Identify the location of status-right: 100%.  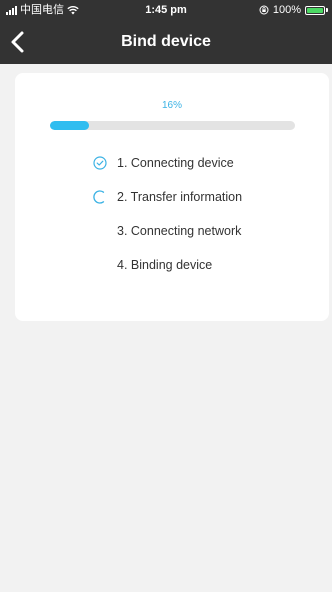
(293, 10).